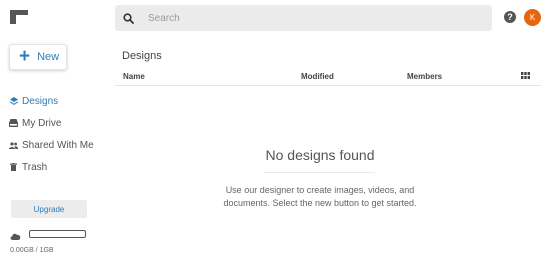 This screenshot has width=550, height=269. What do you see at coordinates (13, 123) in the screenshot?
I see `drive-icon` at bounding box center [13, 123].